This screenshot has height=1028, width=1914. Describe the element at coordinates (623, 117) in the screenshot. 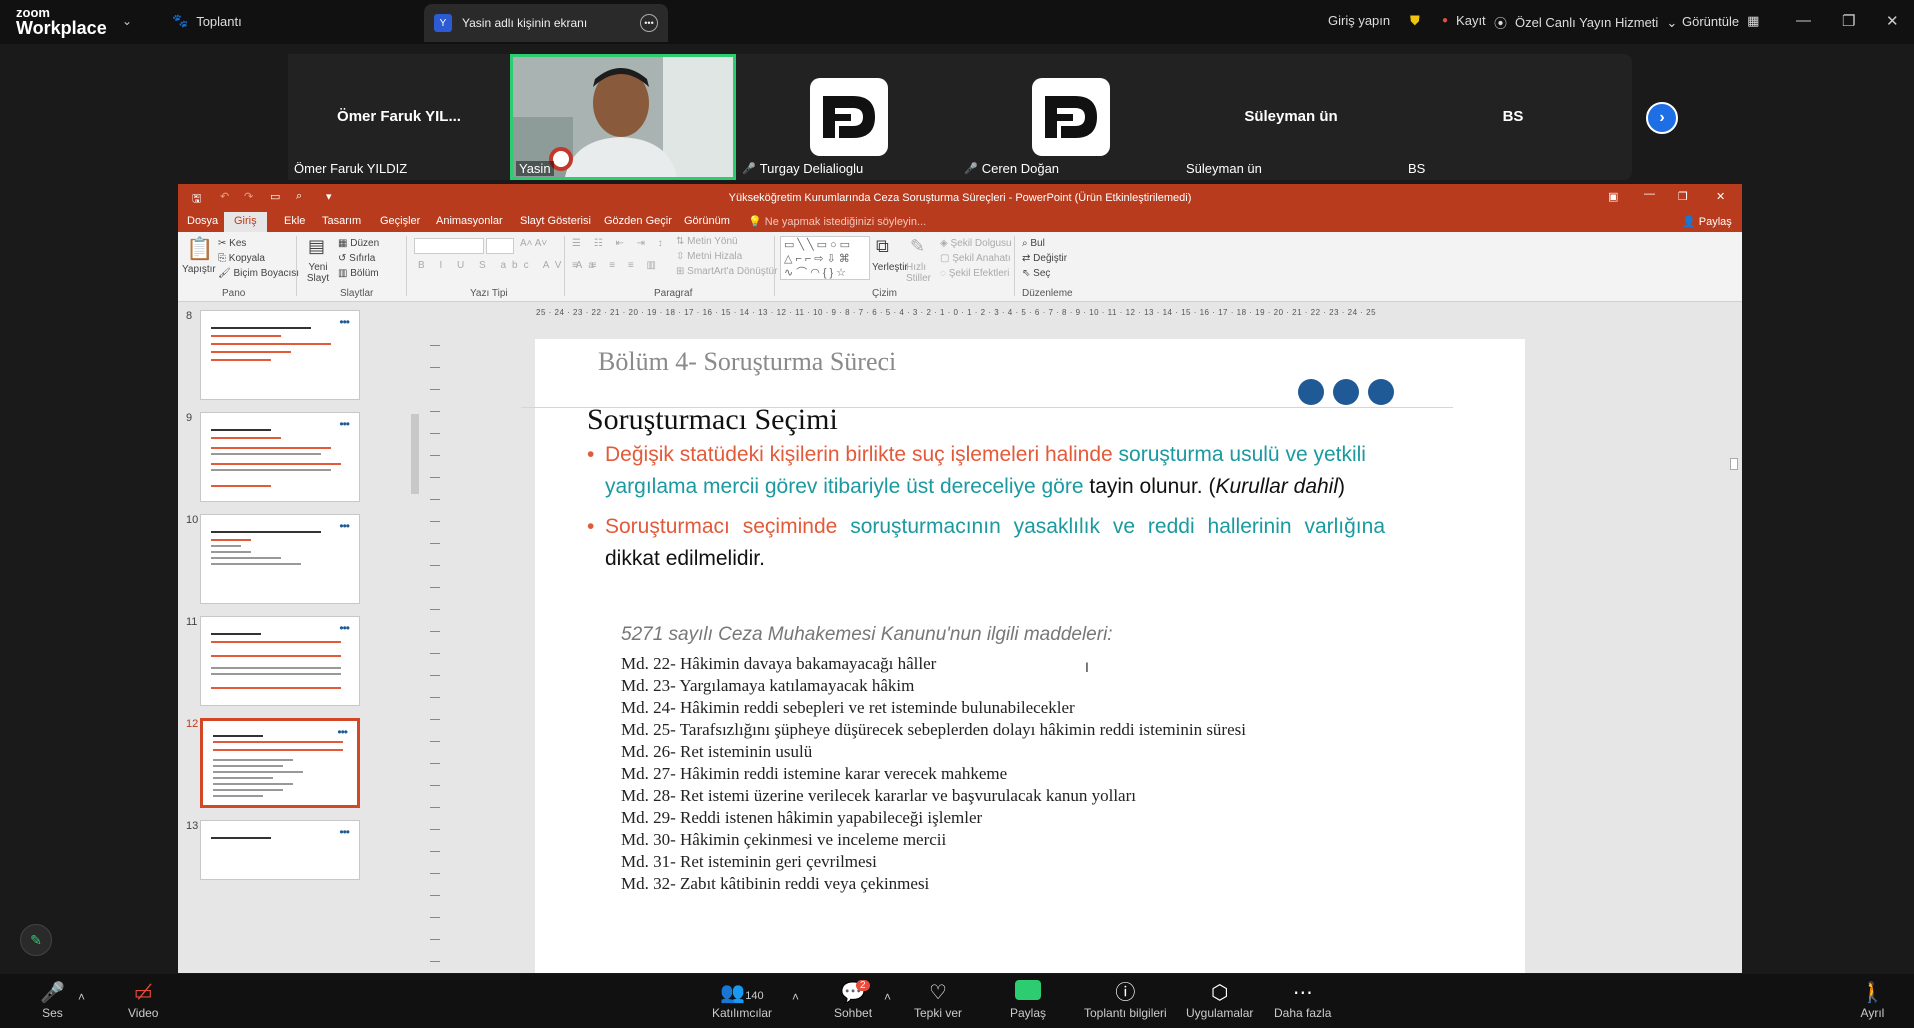

I see `active-speaker-tile: Yasin` at that location.